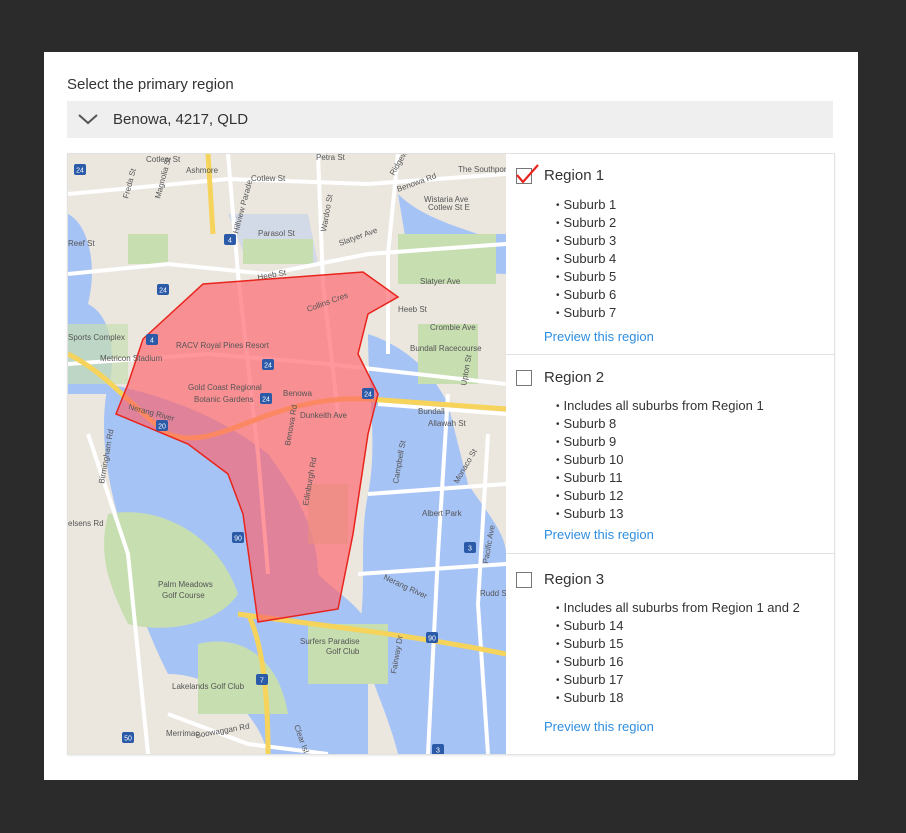 The height and width of the screenshot is (833, 906). I want to click on map-label: Reef St, so click(81, 243).